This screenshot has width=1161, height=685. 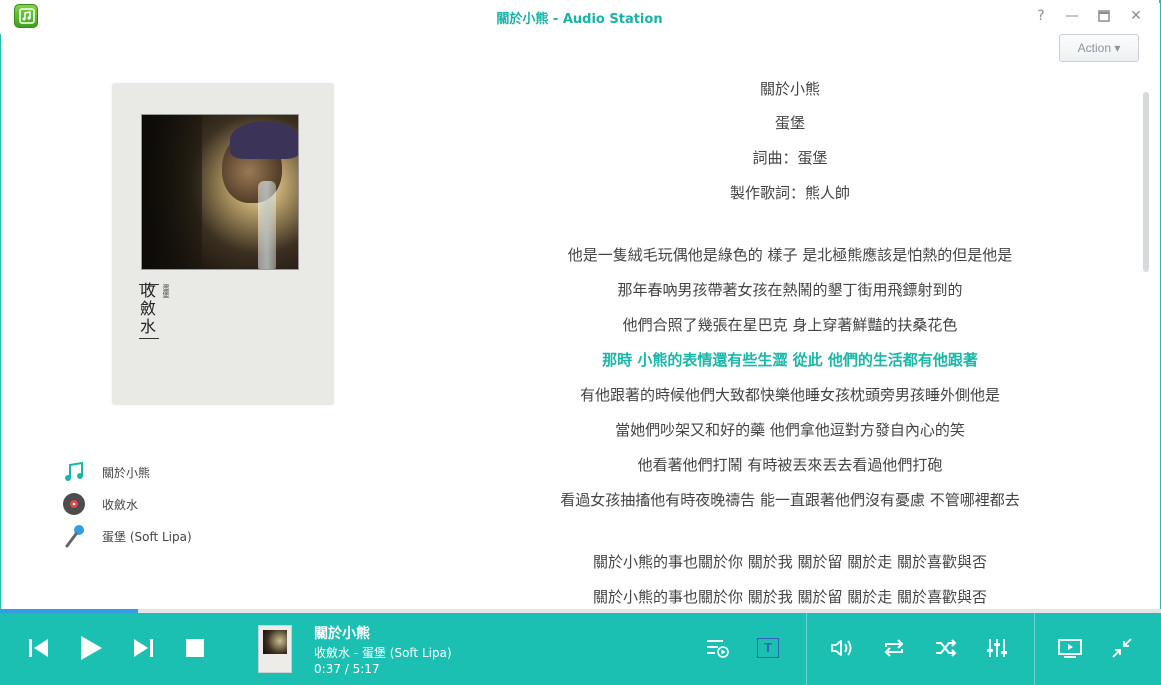 What do you see at coordinates (1146, 182) in the screenshot?
I see `lyrics-scrollbar` at bounding box center [1146, 182].